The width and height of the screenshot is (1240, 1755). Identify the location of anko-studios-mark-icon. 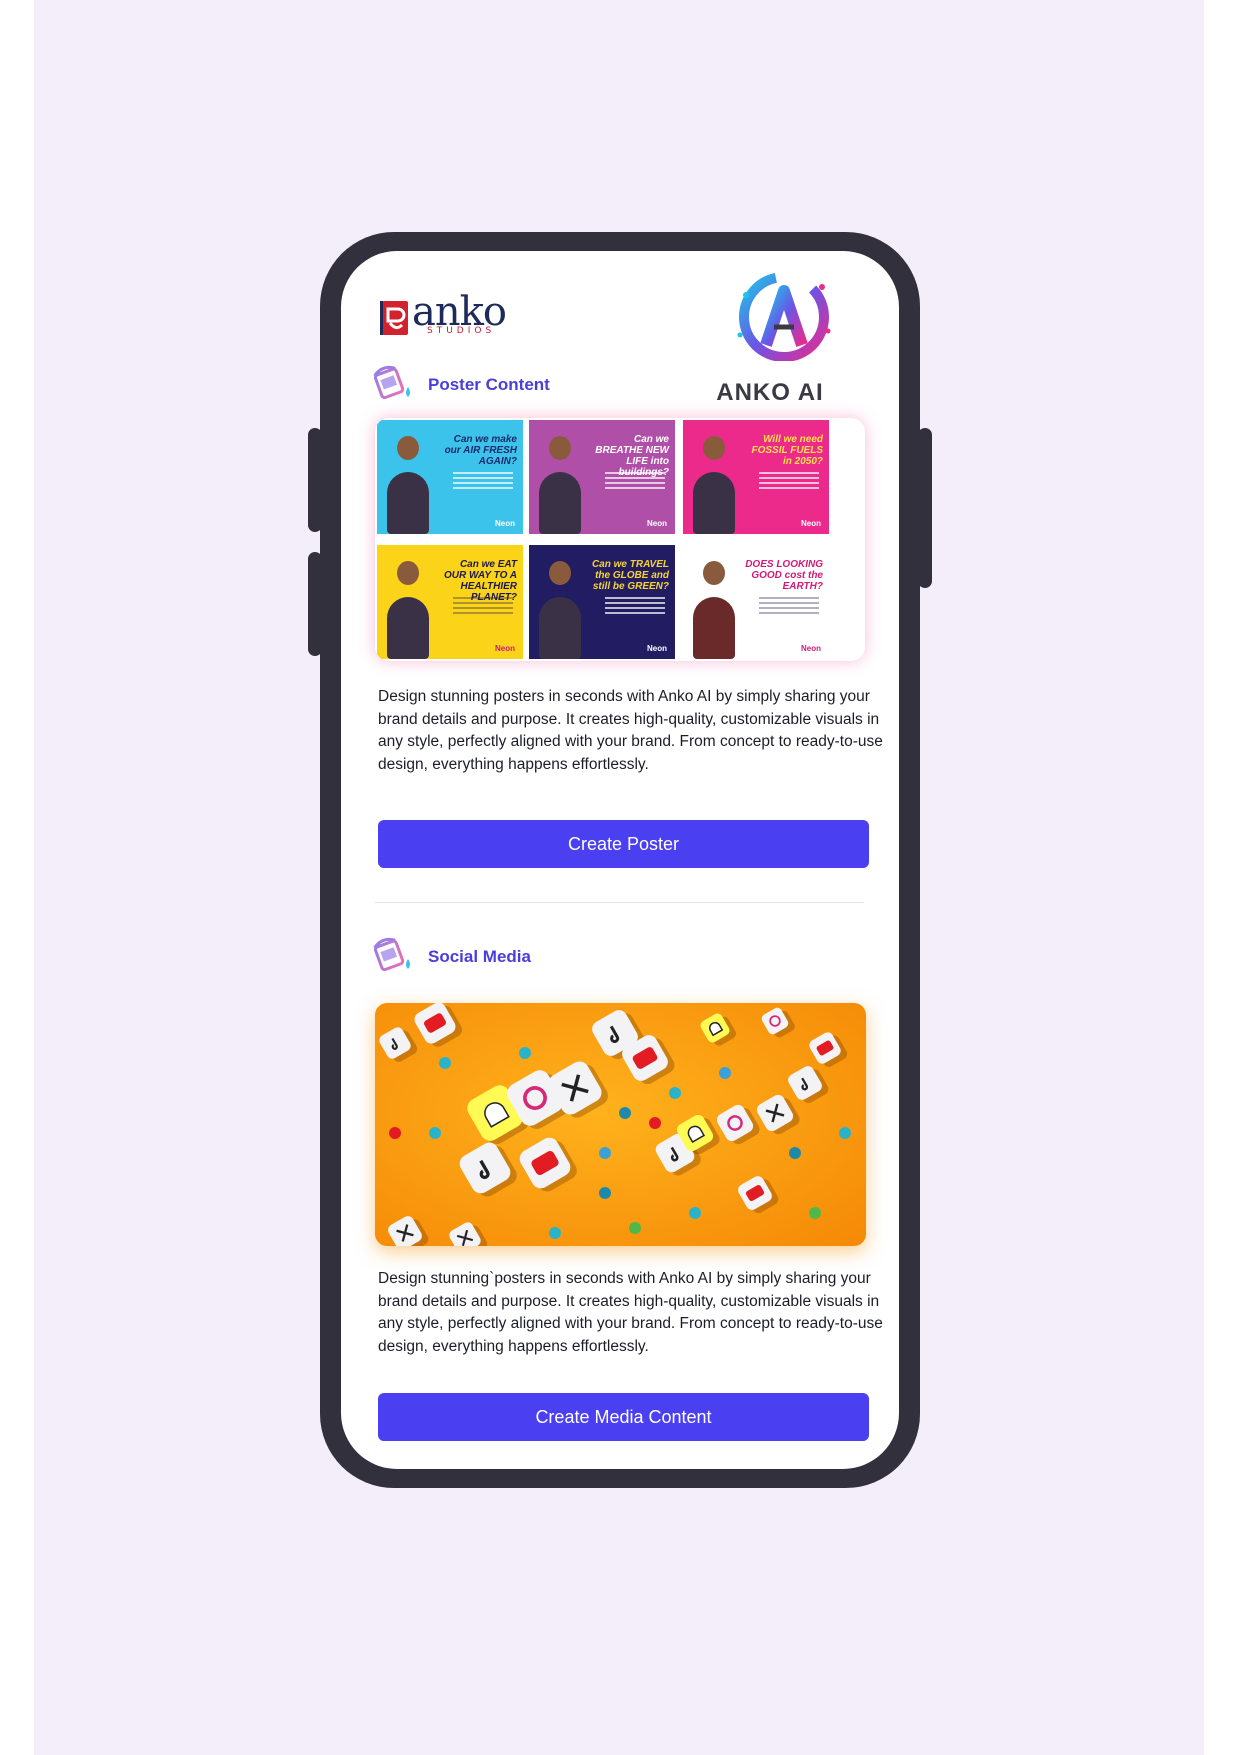
(394, 318).